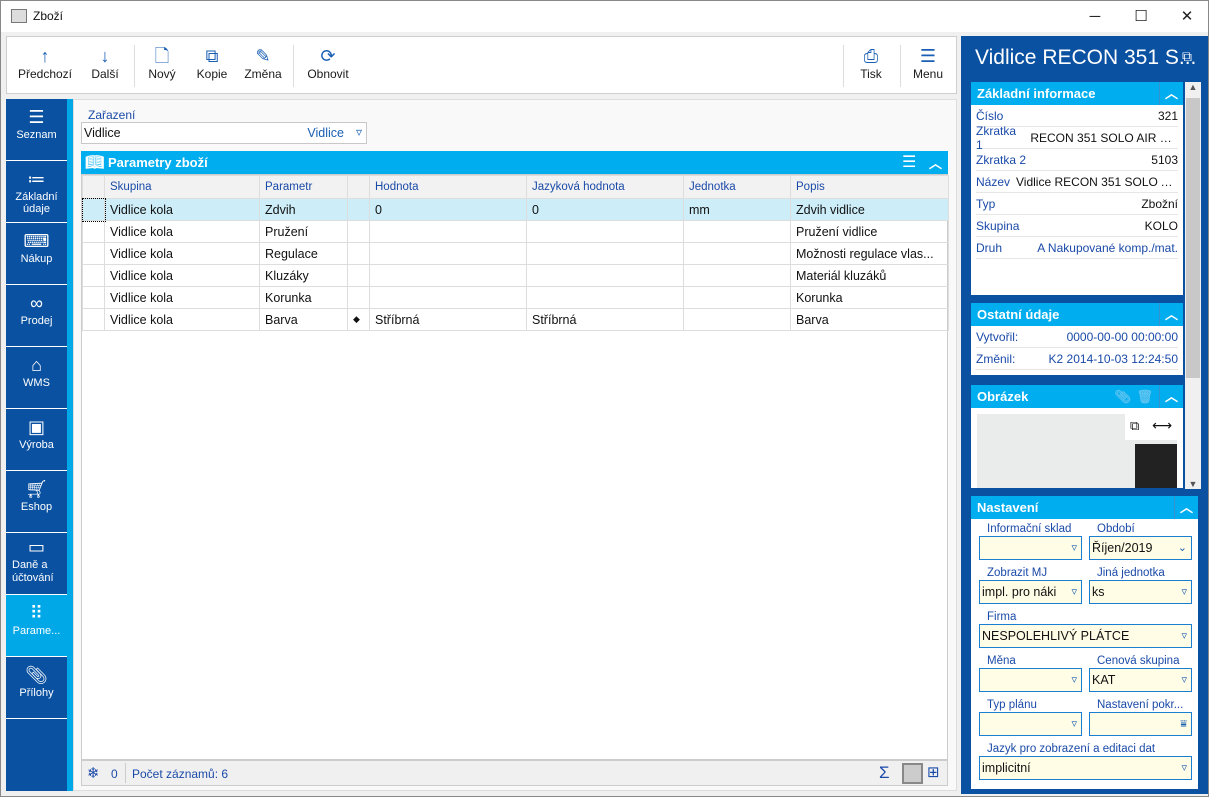 This screenshot has height=797, width=1209. What do you see at coordinates (1084, 507) in the screenshot?
I see `section-header-settings: Nastavení ︿` at bounding box center [1084, 507].